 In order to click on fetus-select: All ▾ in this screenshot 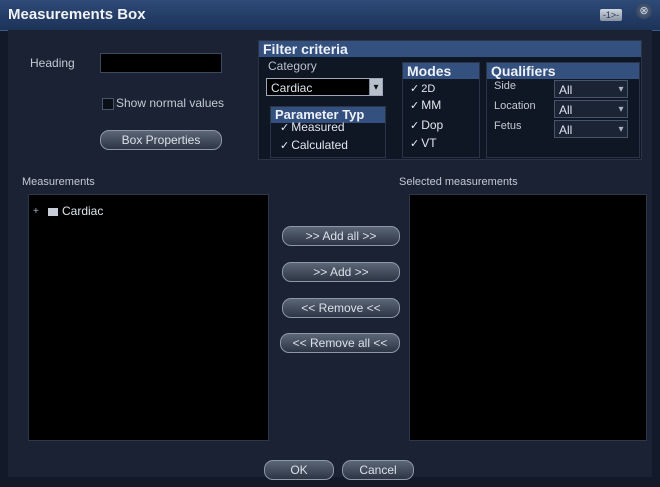, I will do `click(591, 129)`.